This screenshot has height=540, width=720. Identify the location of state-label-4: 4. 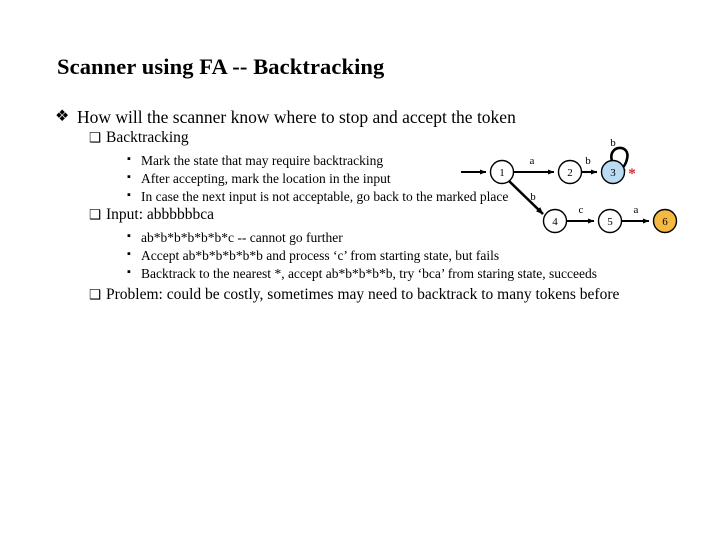
(555, 222).